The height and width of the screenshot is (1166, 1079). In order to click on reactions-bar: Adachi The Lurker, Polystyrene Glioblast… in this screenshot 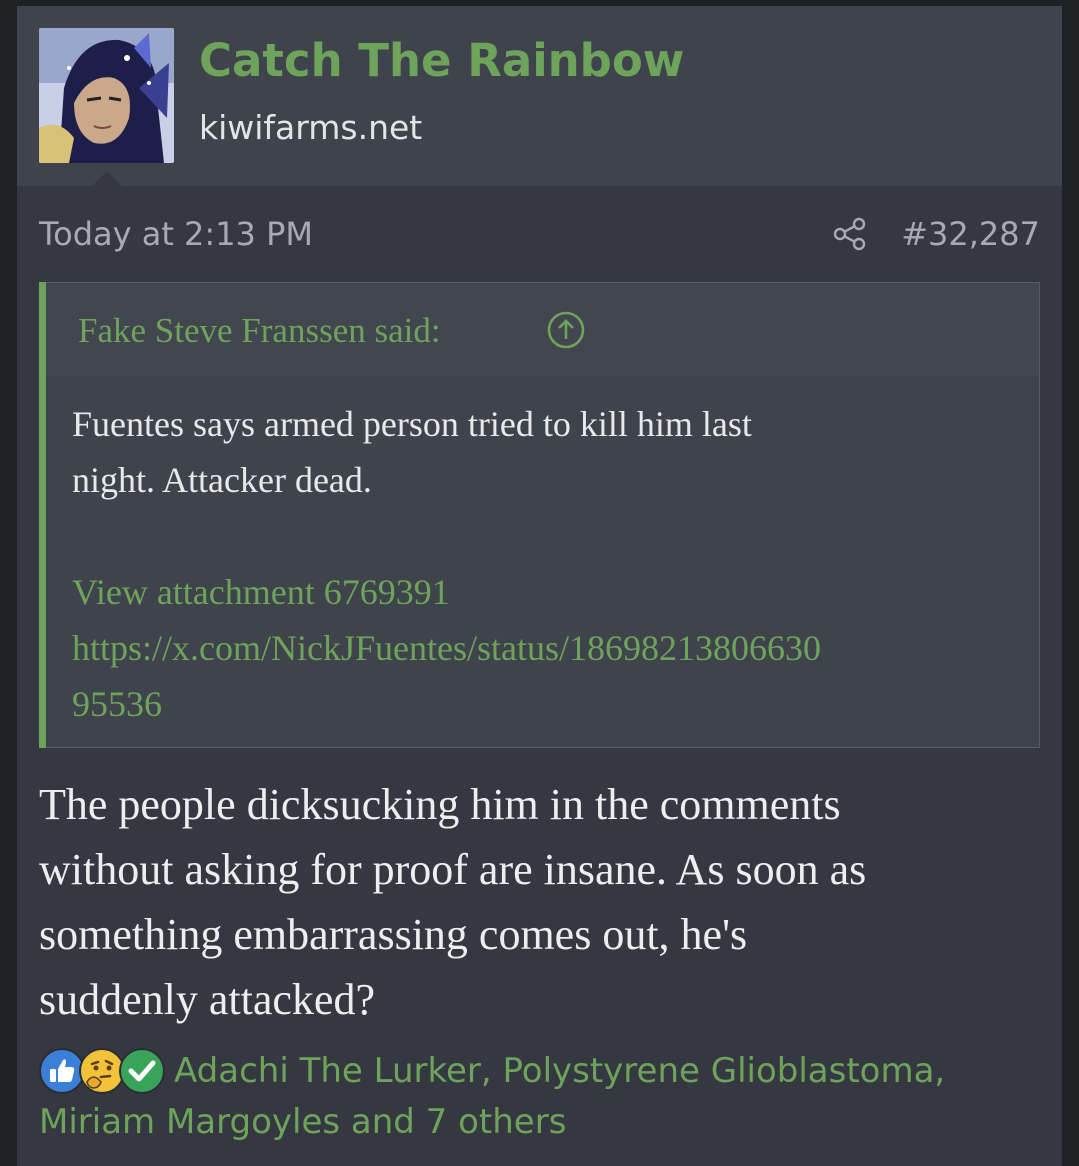, I will do `click(544, 1097)`.